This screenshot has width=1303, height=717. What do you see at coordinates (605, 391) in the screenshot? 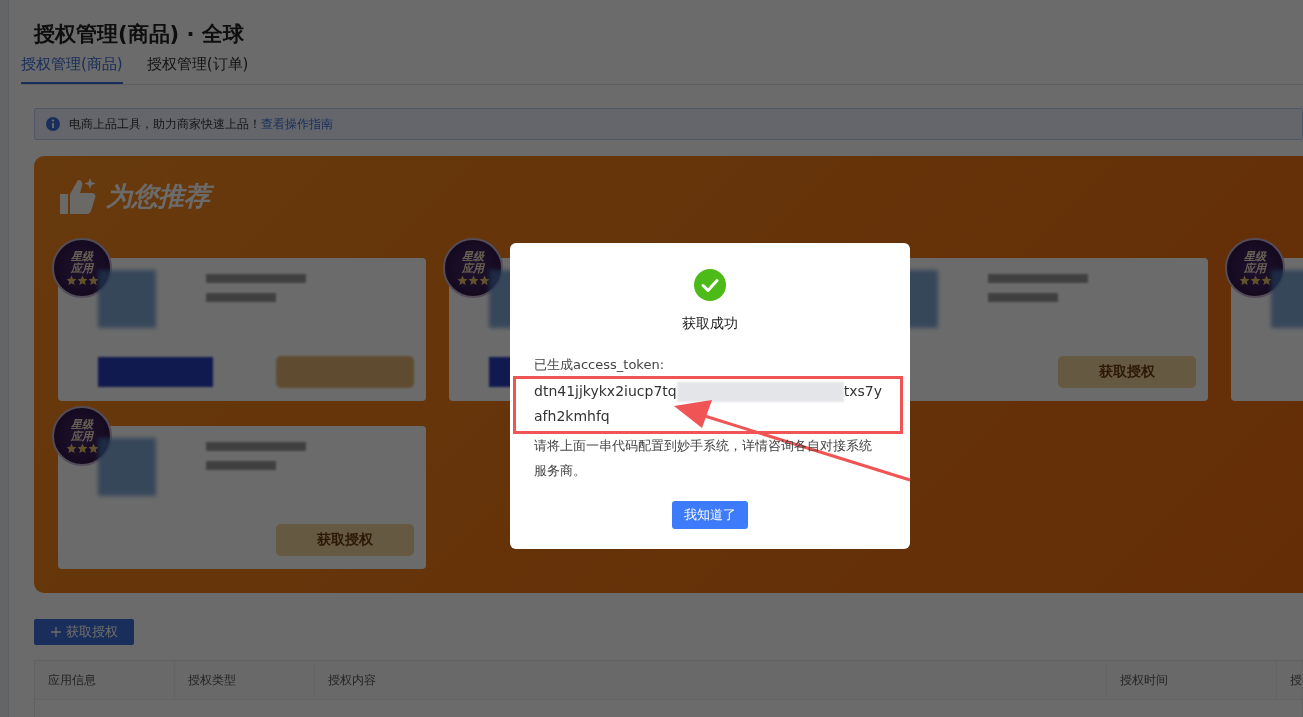
I see `token-text: dtn41jjkykx2iucp7tq` at bounding box center [605, 391].